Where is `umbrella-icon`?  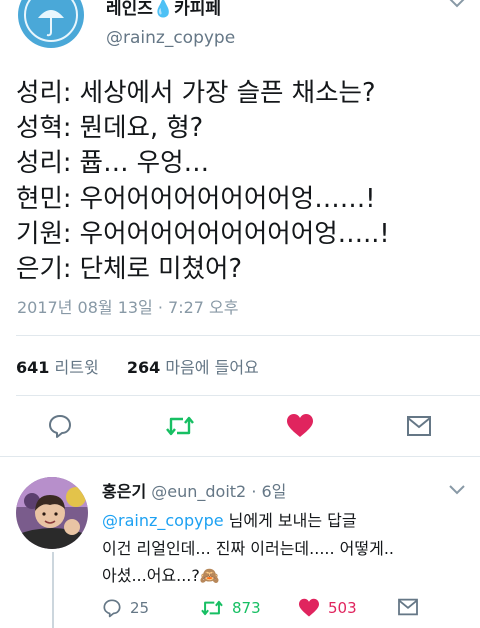
umbrella-icon is located at coordinates (51, 23).